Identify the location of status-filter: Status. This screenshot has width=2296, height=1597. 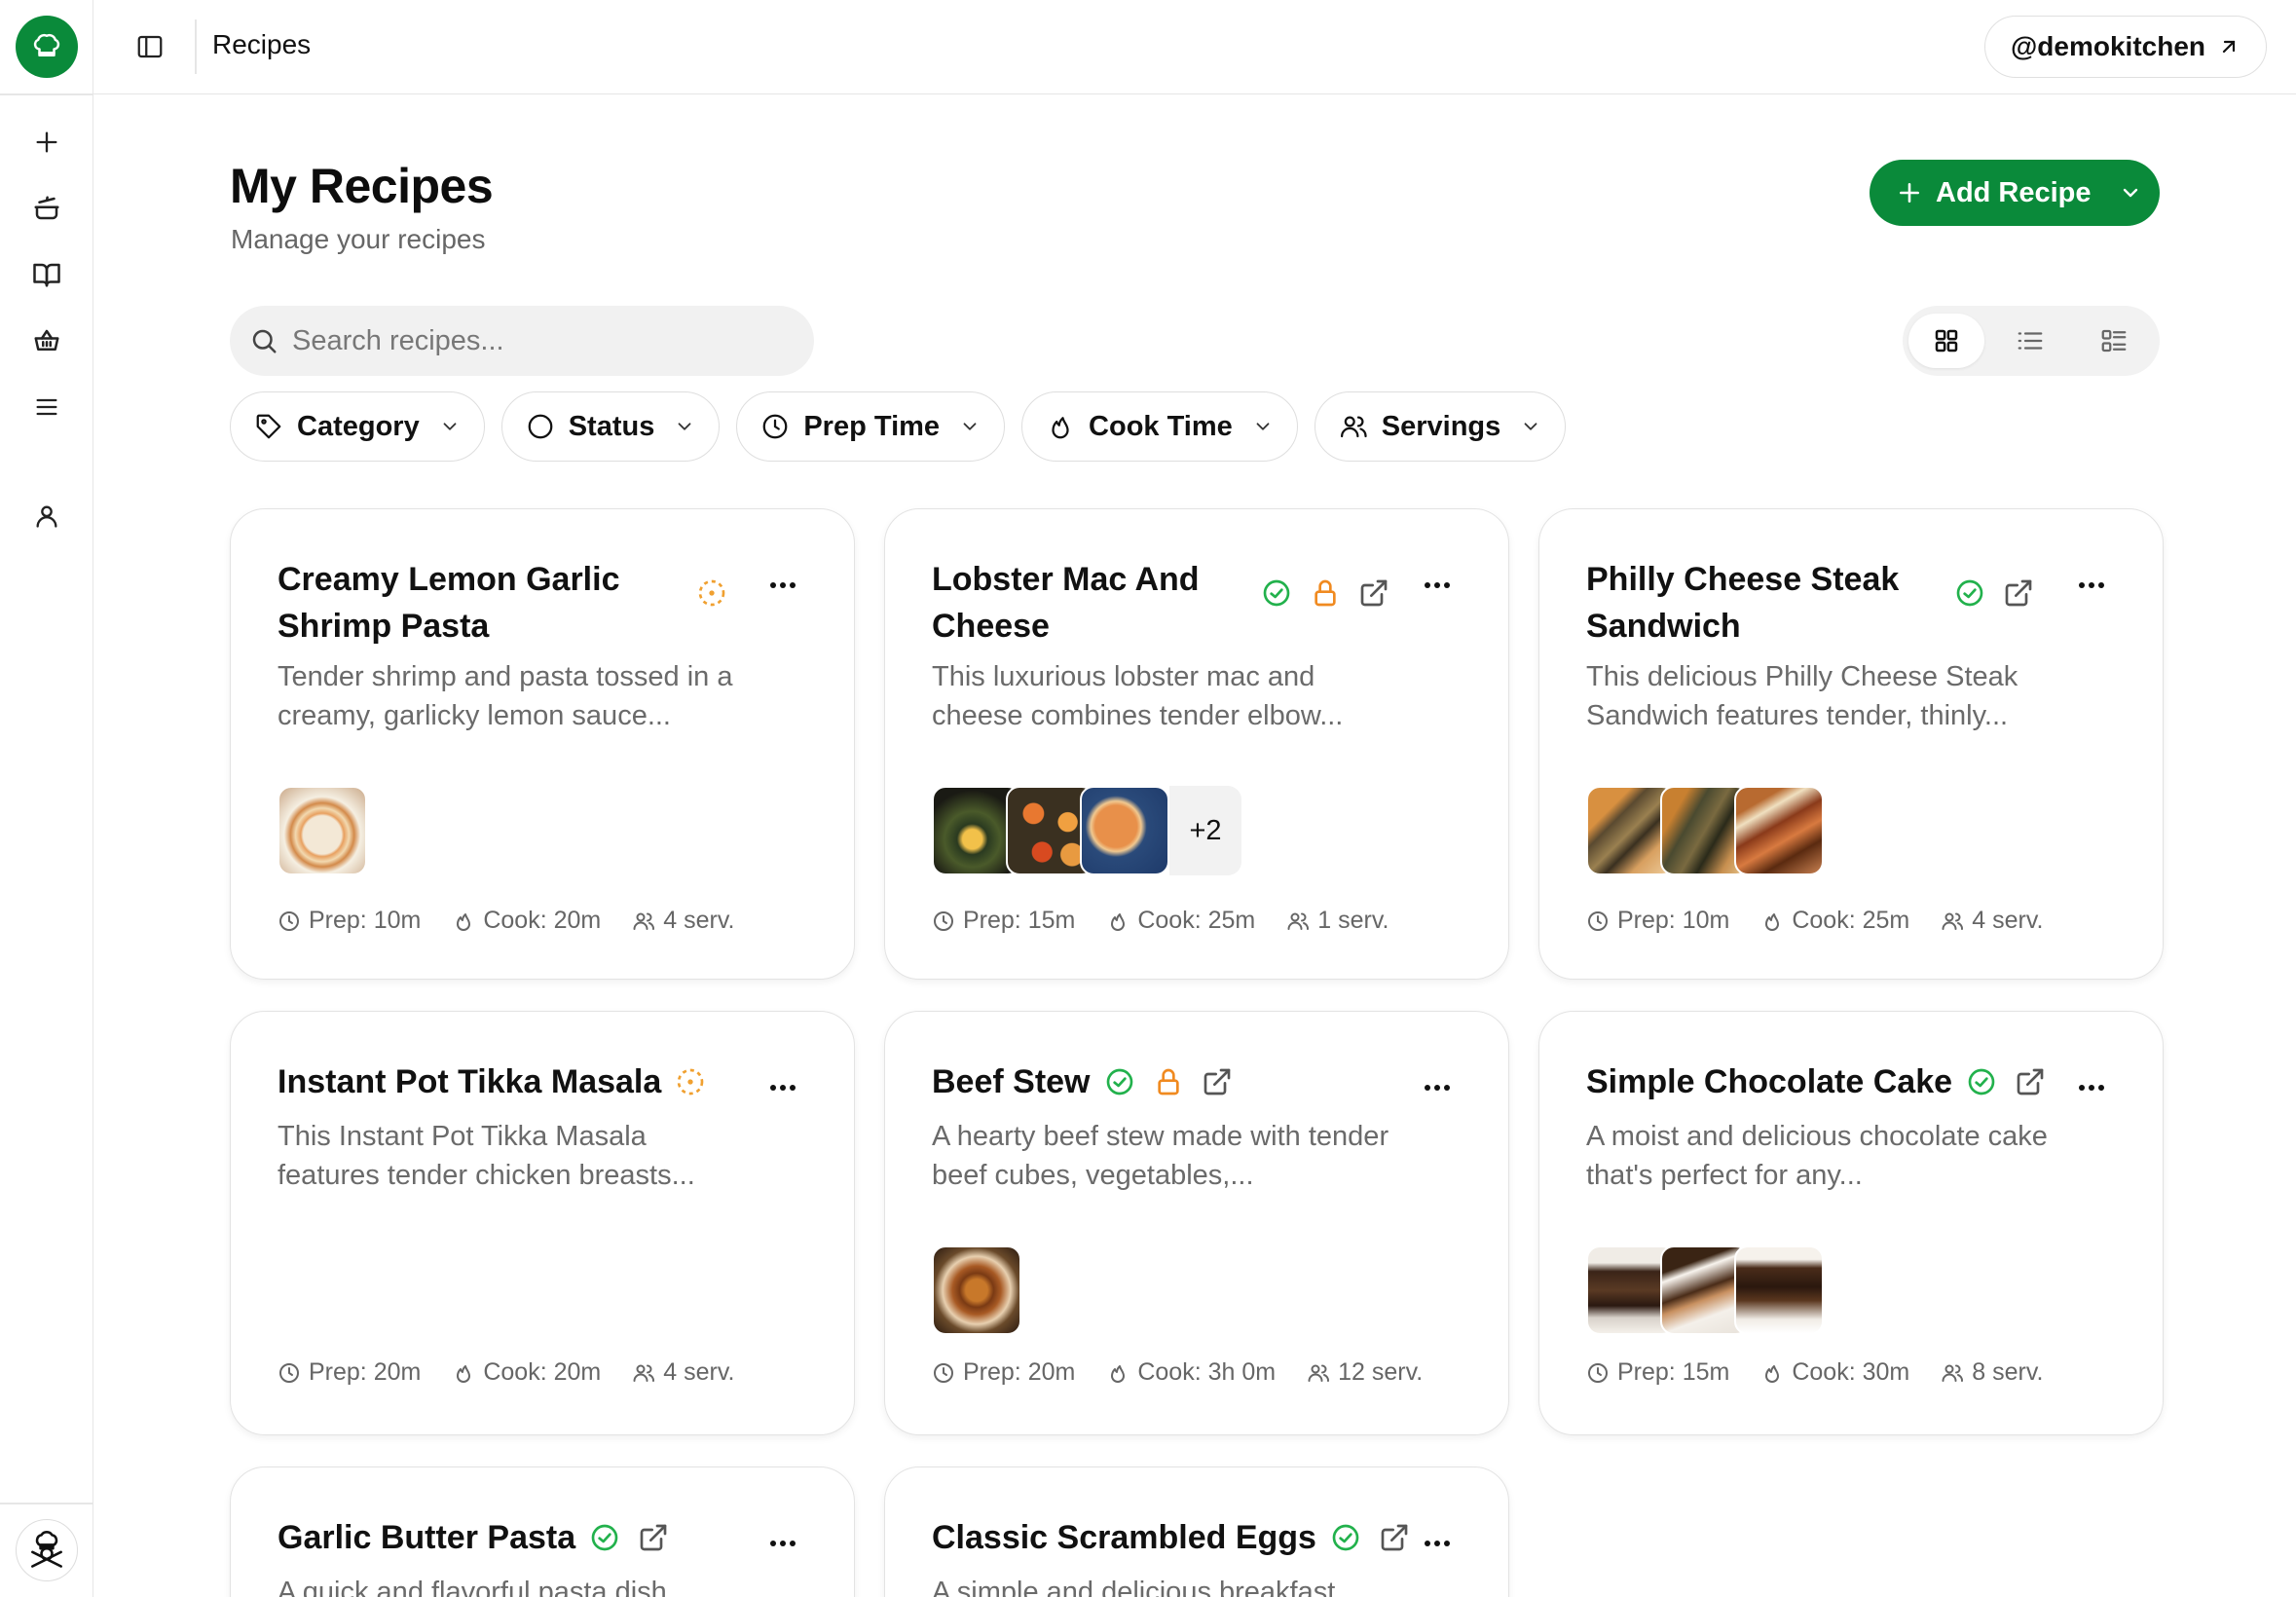
(611, 426).